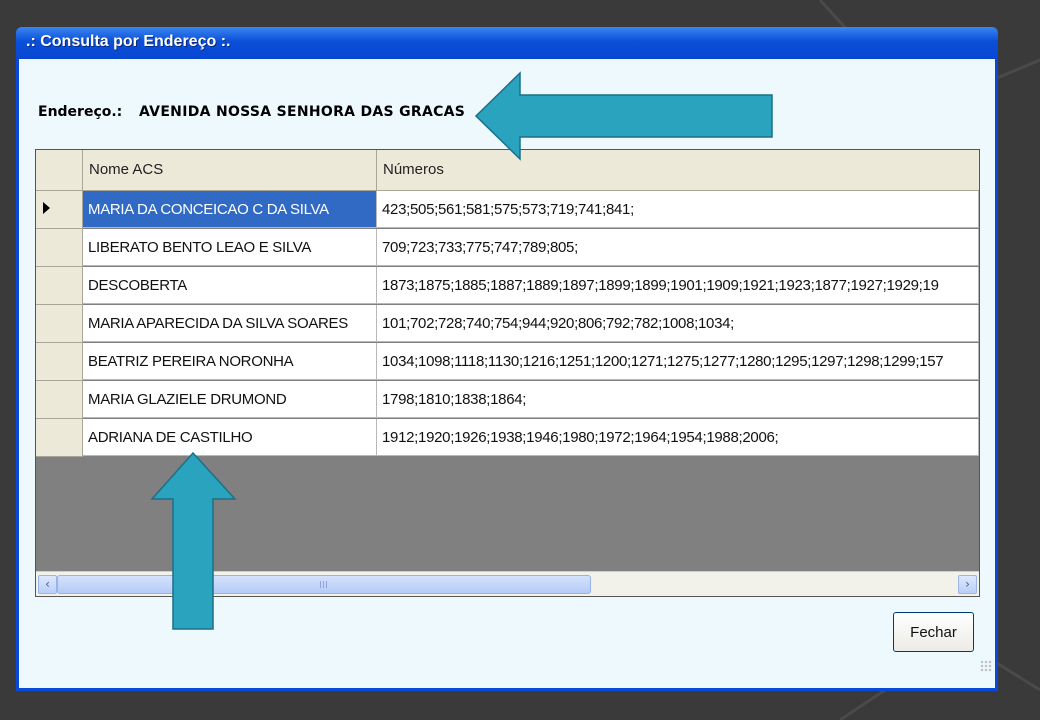  Describe the element at coordinates (47, 584) in the screenshot. I see `scroll-left-arrow-icon: ‹` at that location.